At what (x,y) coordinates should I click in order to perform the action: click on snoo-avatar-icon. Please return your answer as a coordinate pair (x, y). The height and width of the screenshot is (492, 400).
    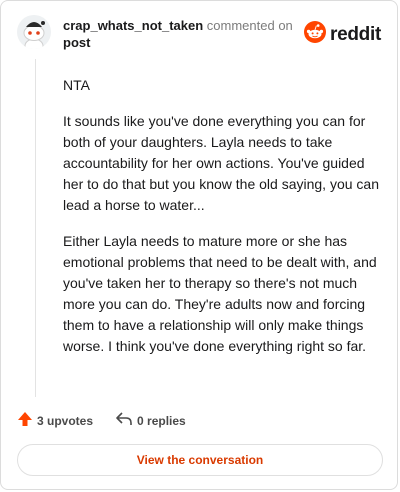
    Looking at the image, I should click on (34, 32).